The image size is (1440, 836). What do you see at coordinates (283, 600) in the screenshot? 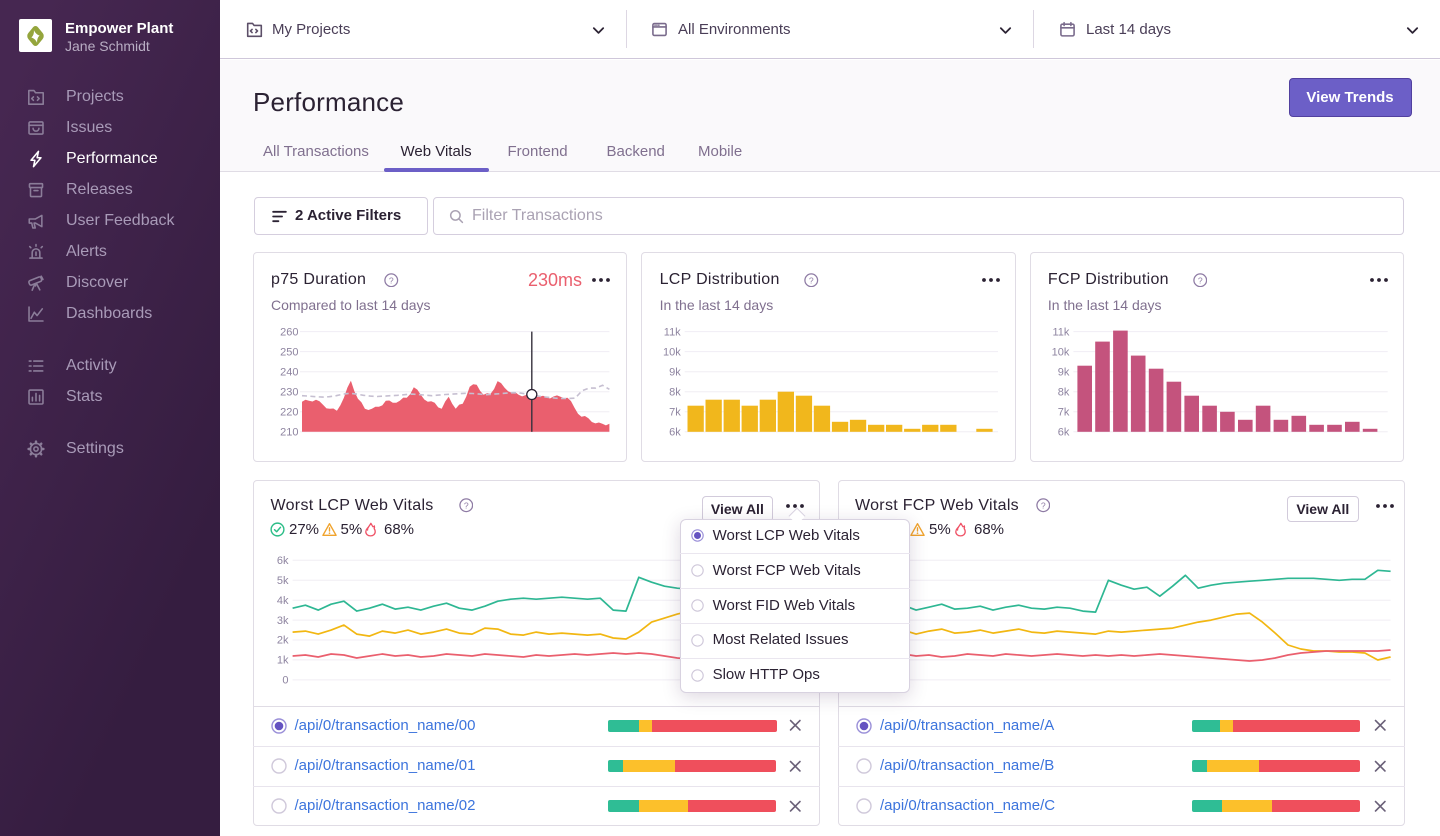
I see `svg-text: 4k` at bounding box center [283, 600].